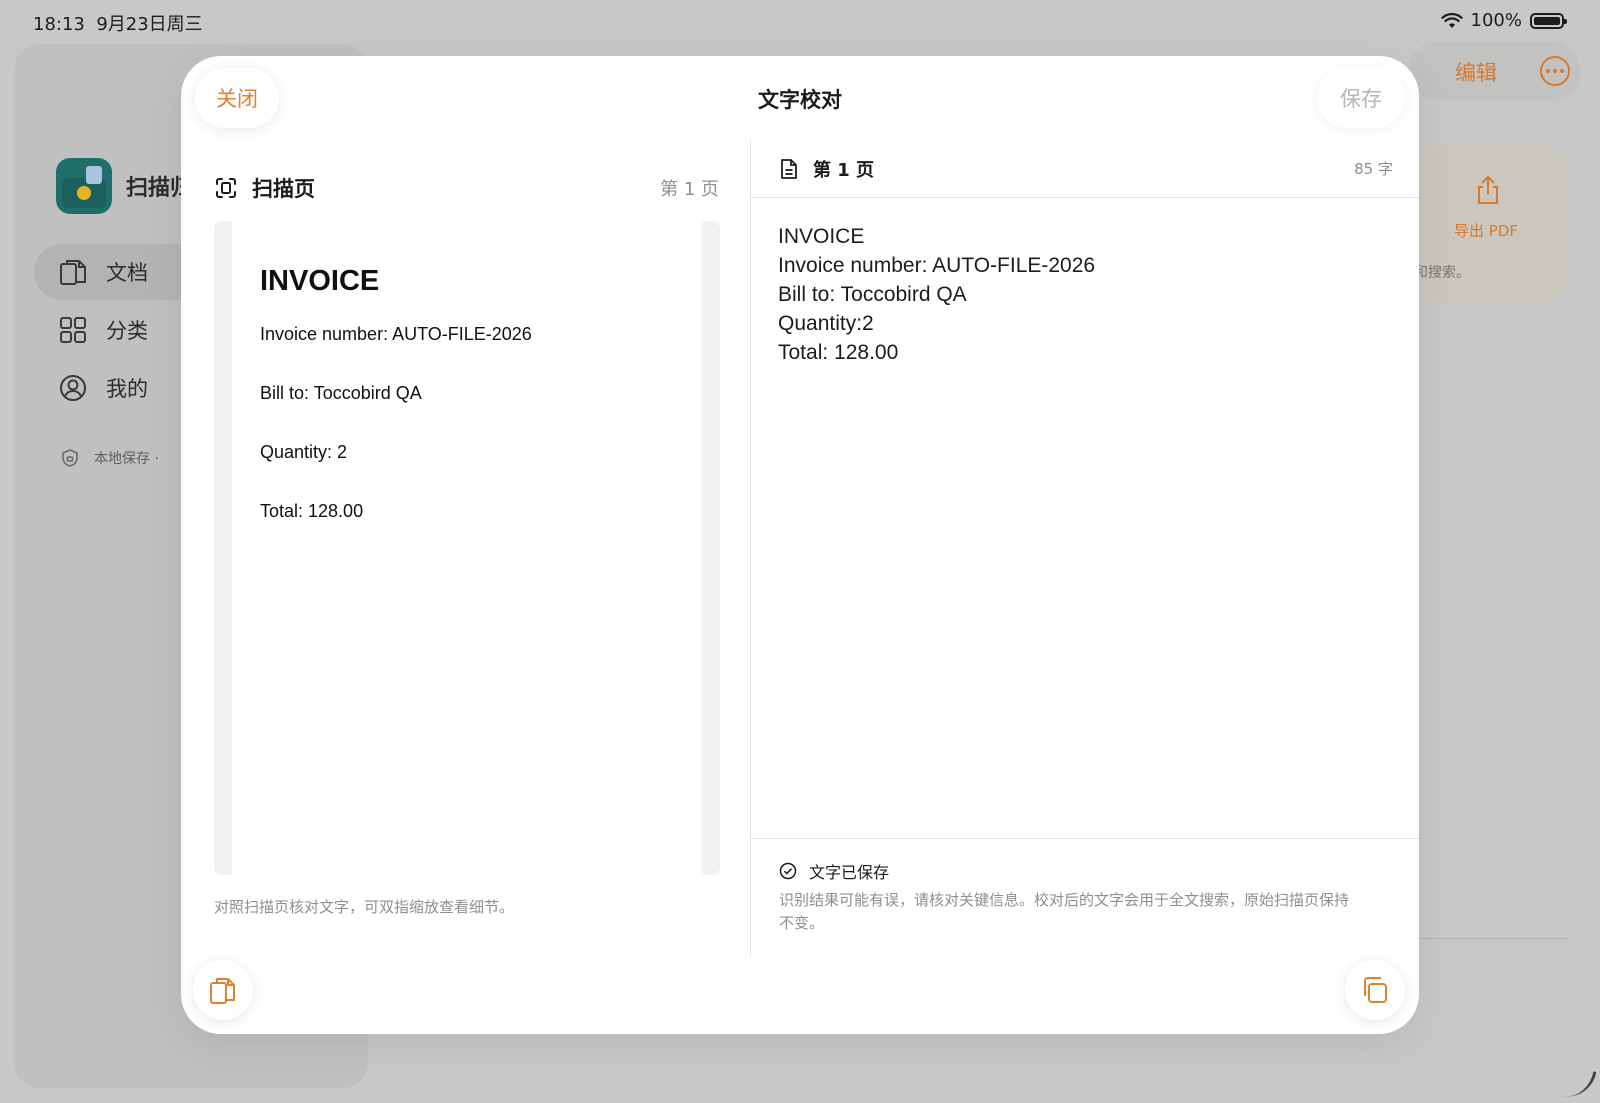 The width and height of the screenshot is (1600, 1103). I want to click on background-app-header: 扫描归, so click(124, 186).